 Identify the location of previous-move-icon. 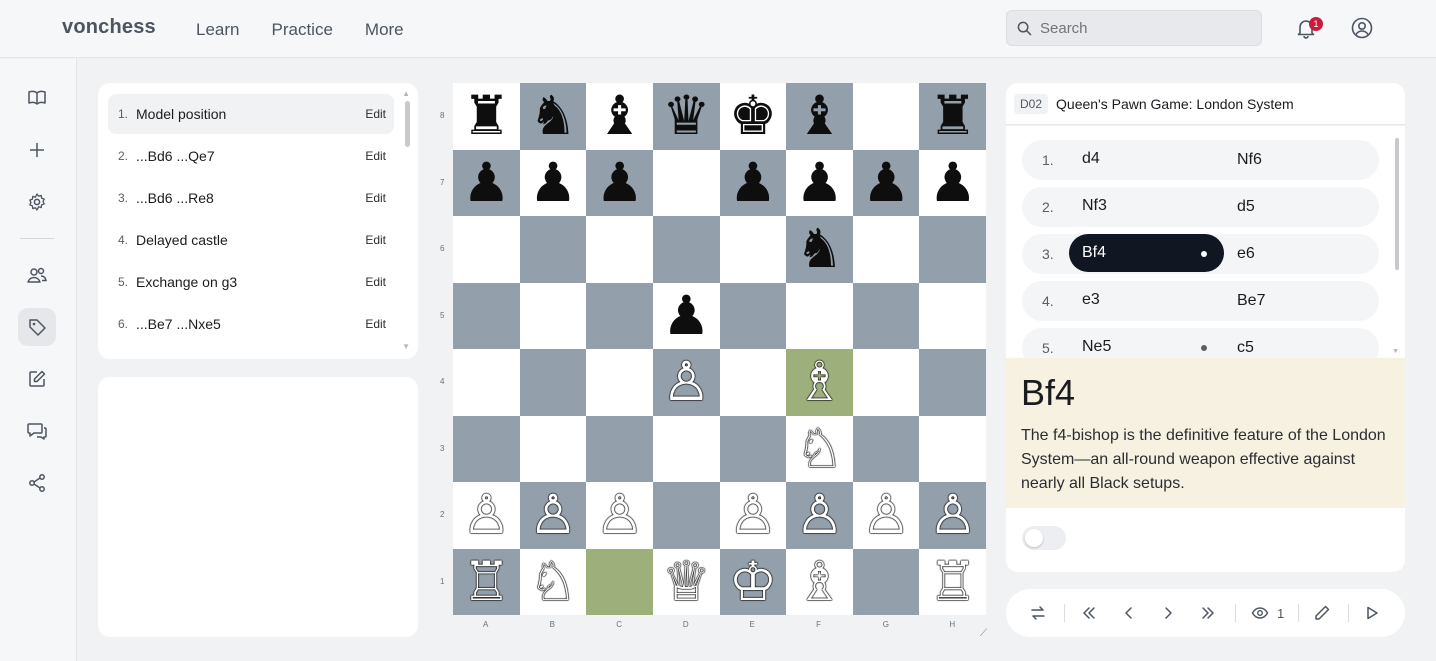
(1129, 613).